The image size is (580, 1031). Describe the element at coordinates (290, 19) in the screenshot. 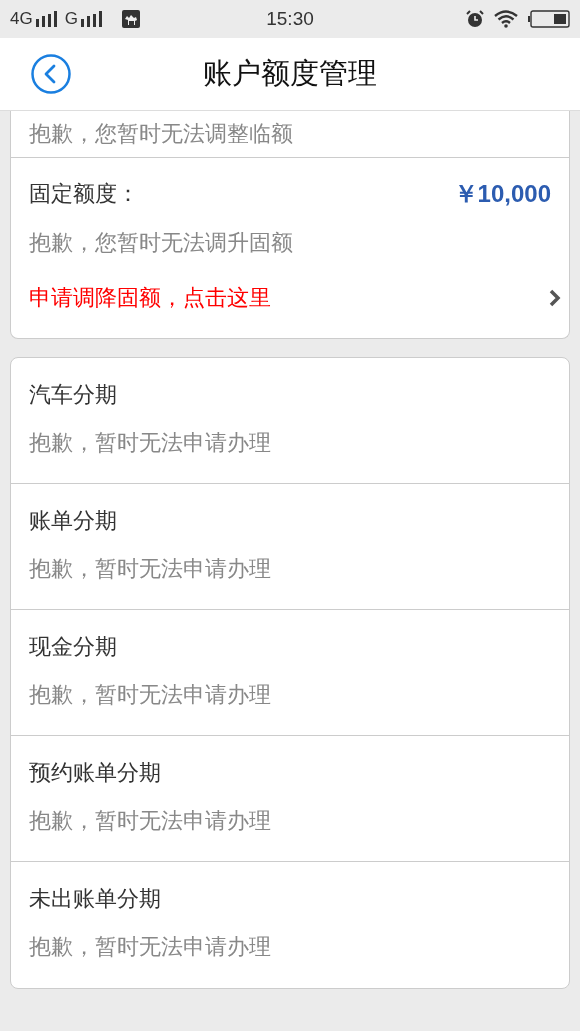

I see `clock-time: 15:30` at that location.